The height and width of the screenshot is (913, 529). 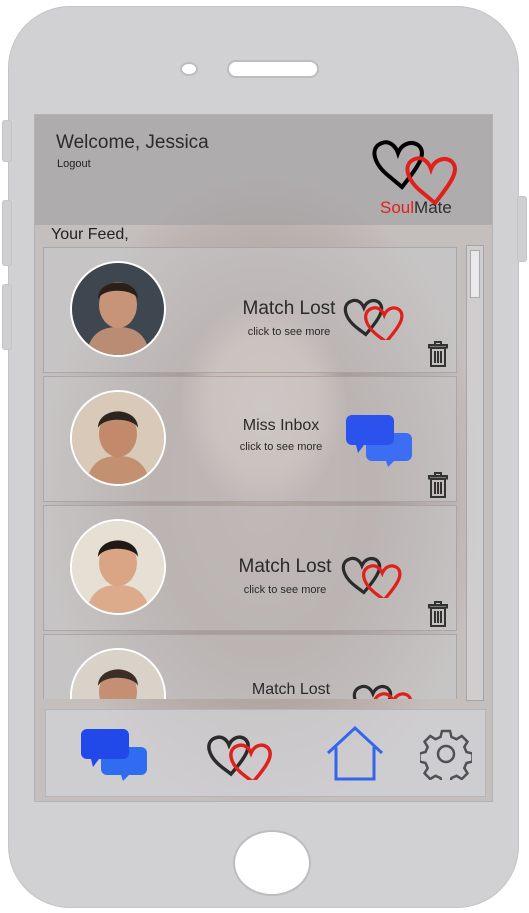 I want to click on logo-wordmark: SoulMate, so click(x=416, y=208).